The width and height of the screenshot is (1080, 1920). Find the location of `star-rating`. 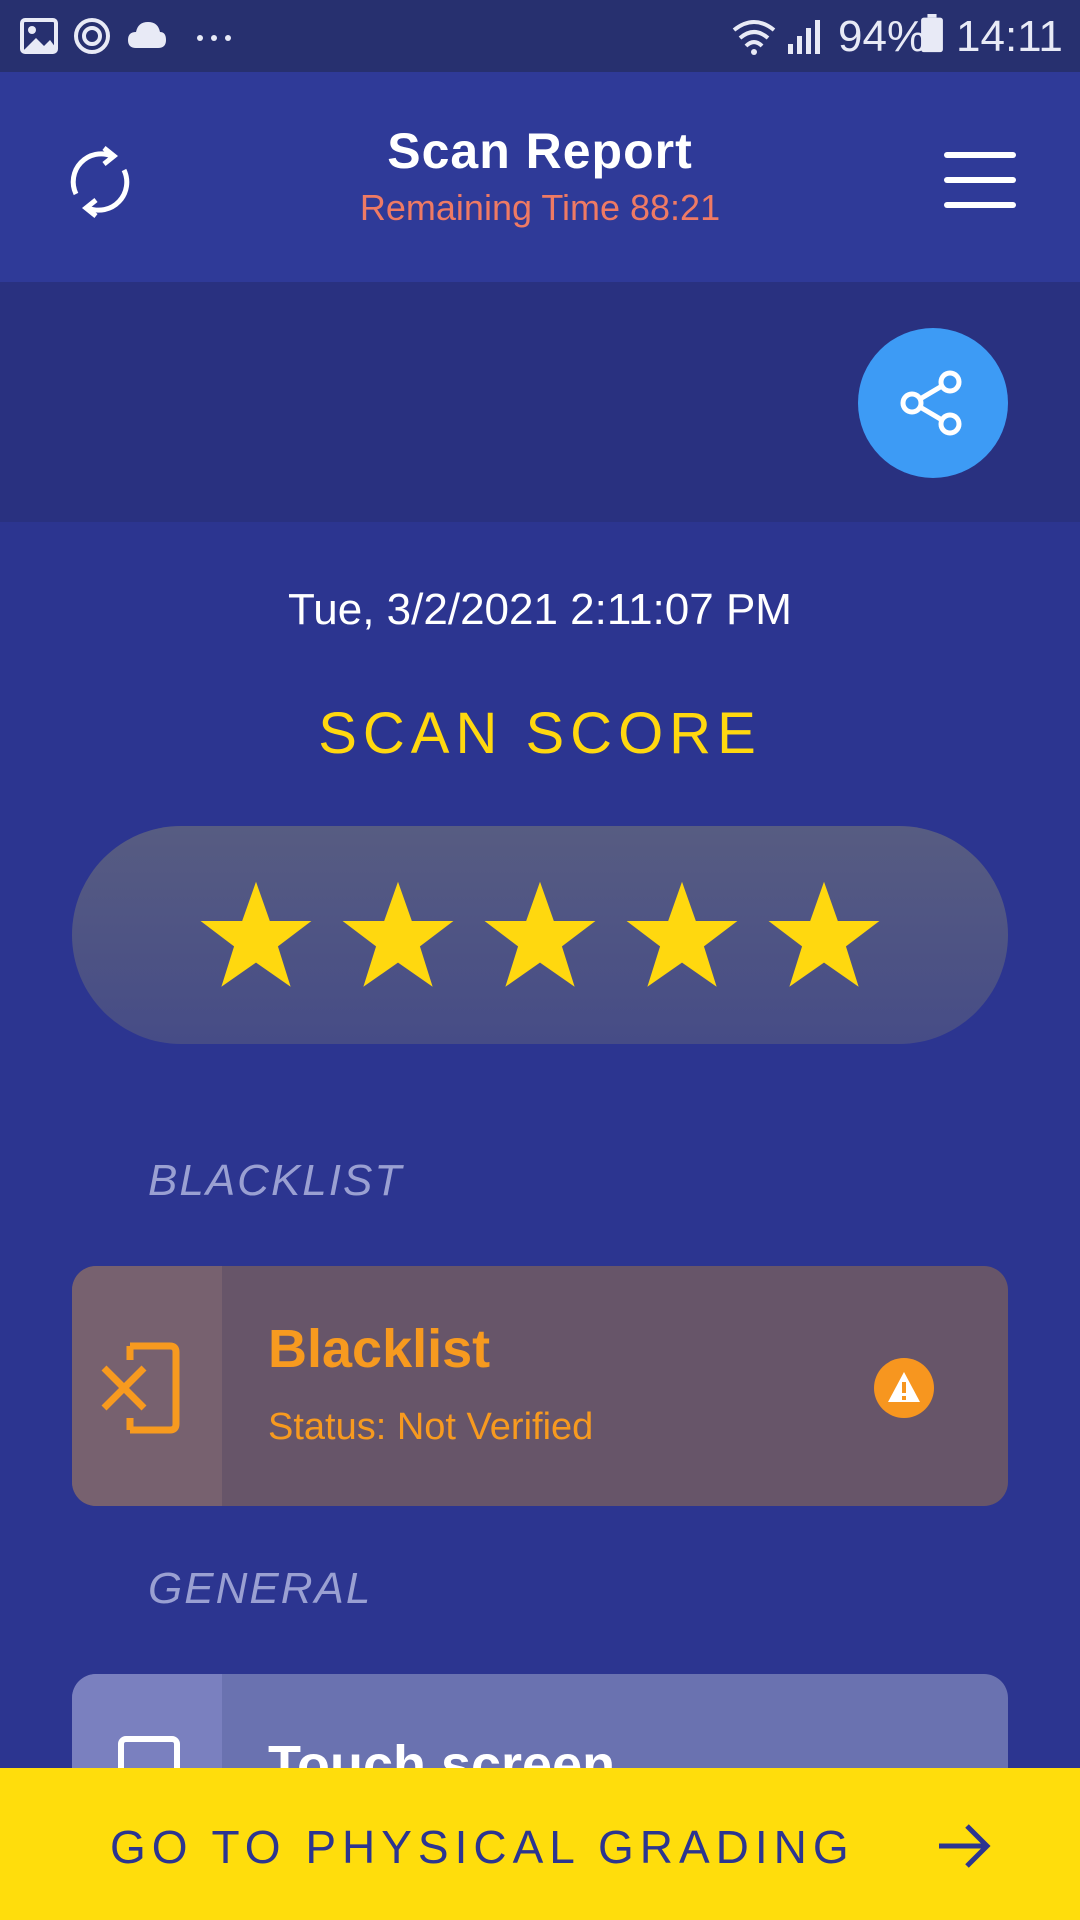

star-rating is located at coordinates (540, 935).